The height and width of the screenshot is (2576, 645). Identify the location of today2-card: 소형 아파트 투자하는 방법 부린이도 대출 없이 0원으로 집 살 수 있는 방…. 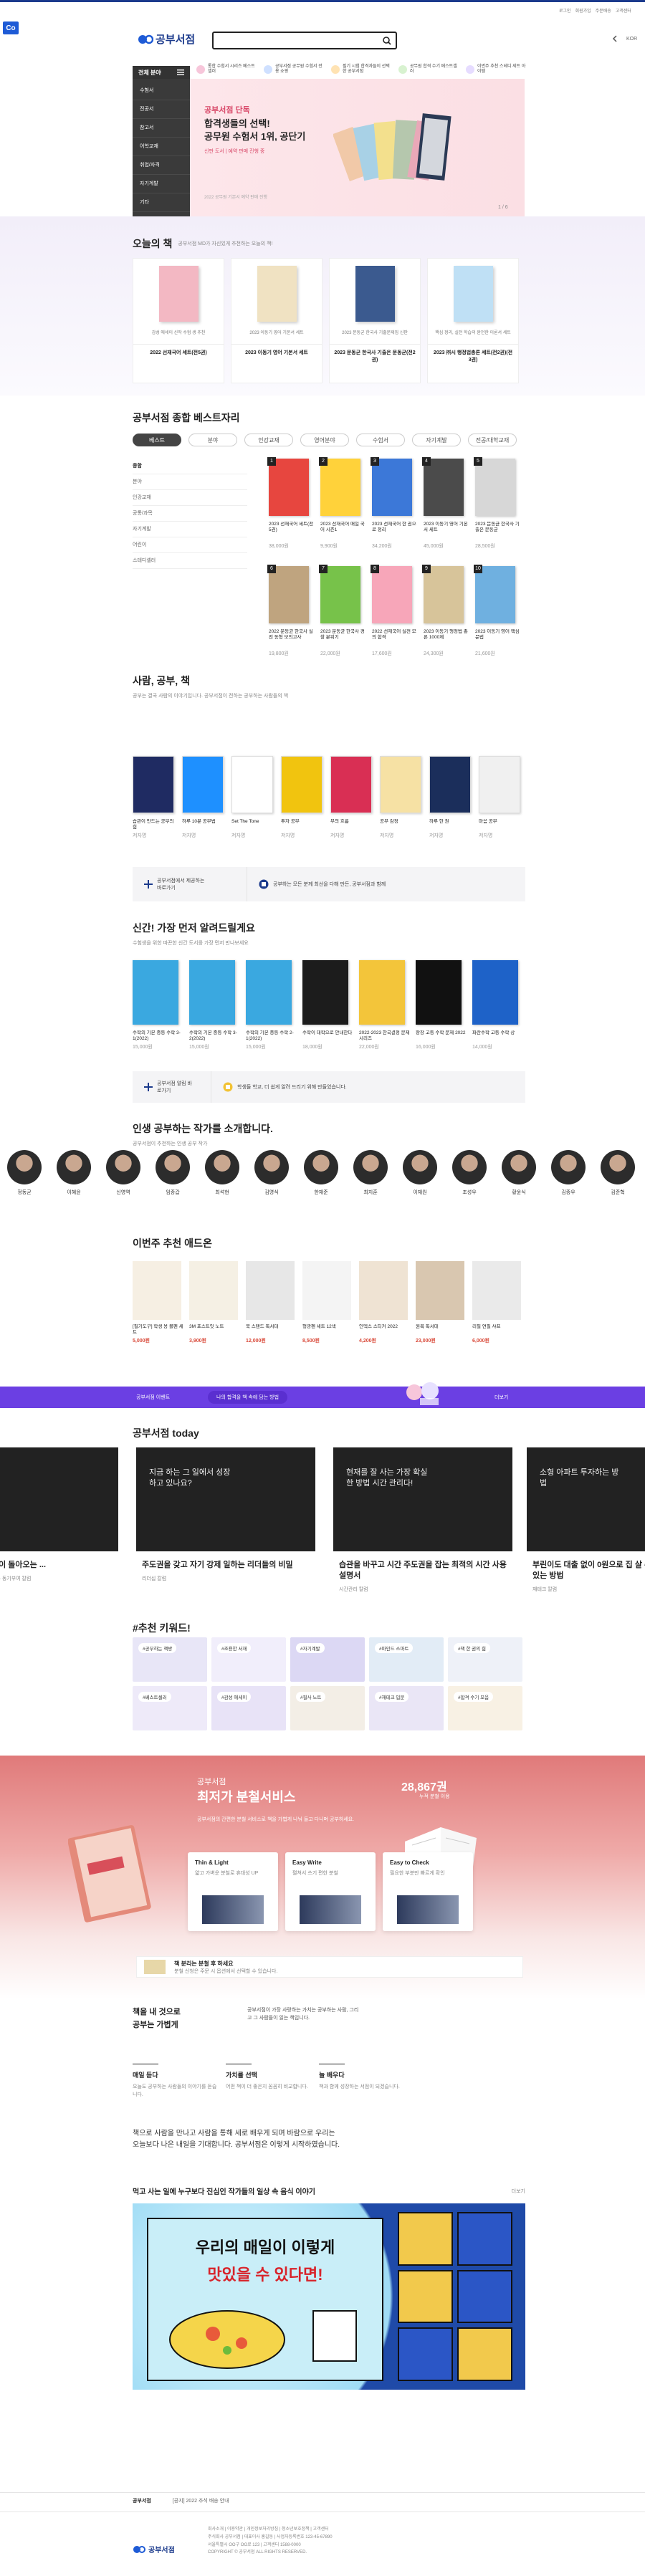
(586, 1520).